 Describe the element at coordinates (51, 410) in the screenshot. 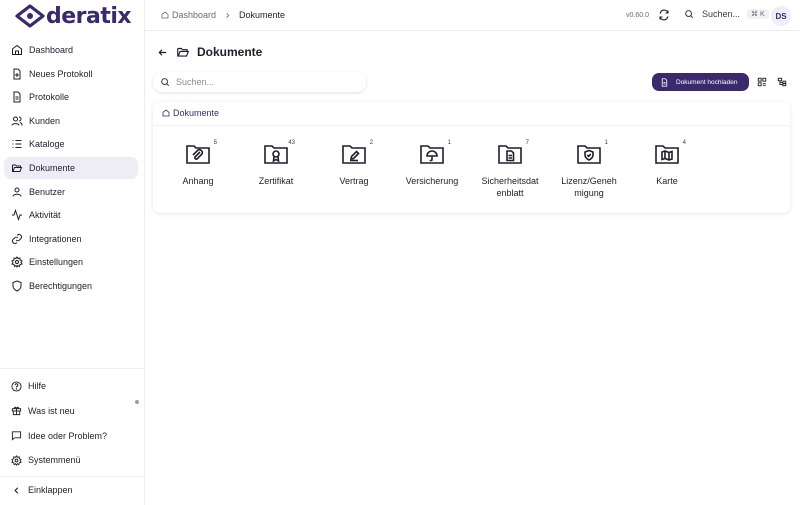

I see `sidebar-item-label: Was ist neu` at that location.